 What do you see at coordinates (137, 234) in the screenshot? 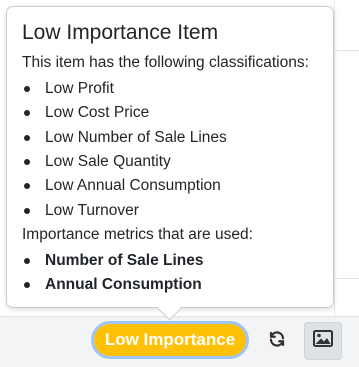
I see `metrics-intro: Importance metrics that are used:` at bounding box center [137, 234].